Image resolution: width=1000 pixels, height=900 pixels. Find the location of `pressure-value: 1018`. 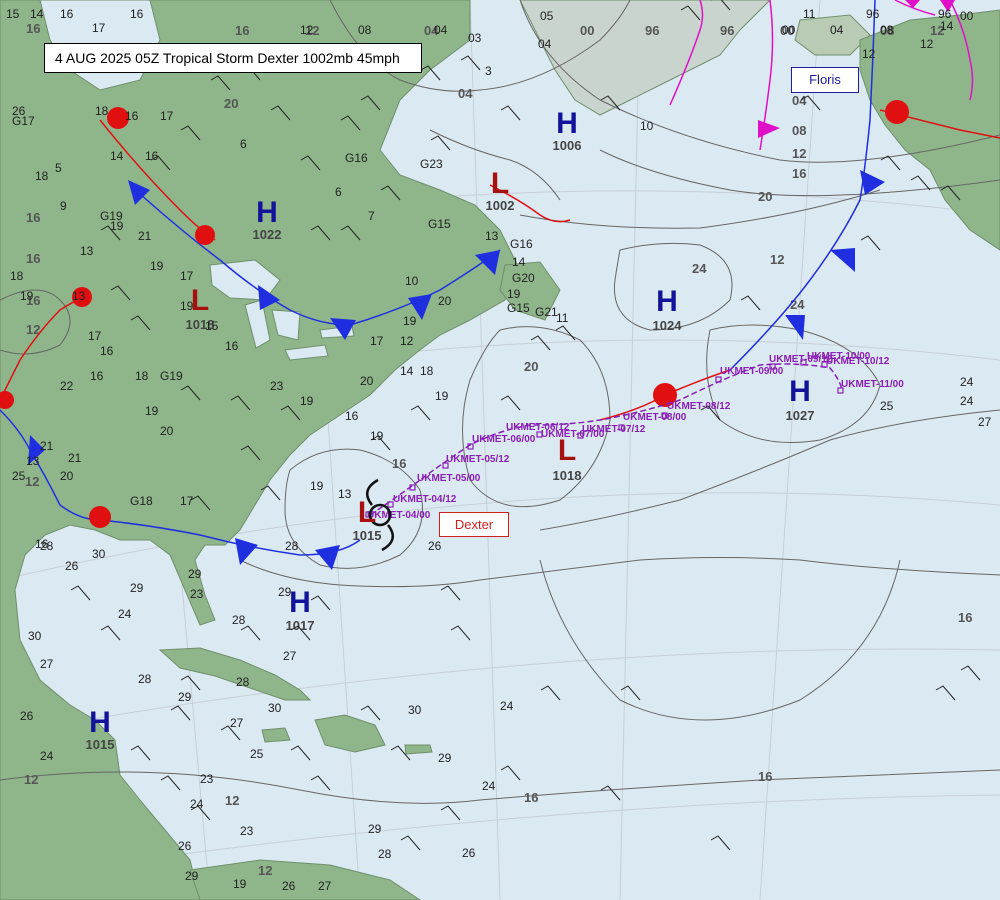

pressure-value: 1018 is located at coordinates (567, 475).